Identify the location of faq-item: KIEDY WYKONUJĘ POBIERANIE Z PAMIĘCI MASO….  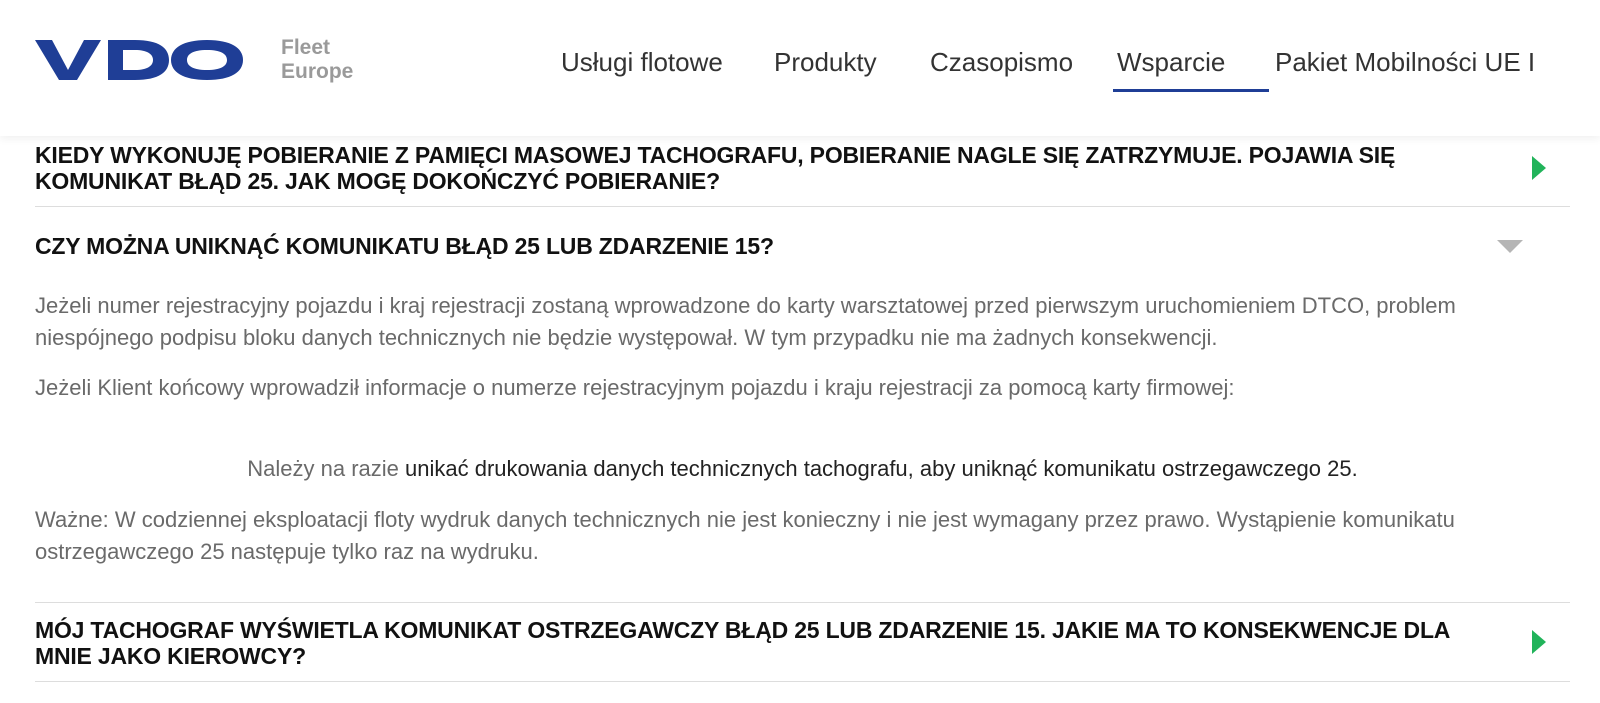
(802, 171).